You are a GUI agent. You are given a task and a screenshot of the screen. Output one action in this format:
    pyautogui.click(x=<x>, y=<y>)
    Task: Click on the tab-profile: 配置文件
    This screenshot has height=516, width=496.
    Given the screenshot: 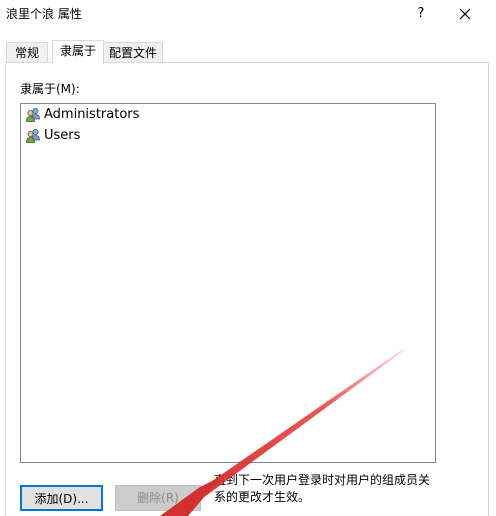 What is the action you would take?
    pyautogui.click(x=133, y=52)
    